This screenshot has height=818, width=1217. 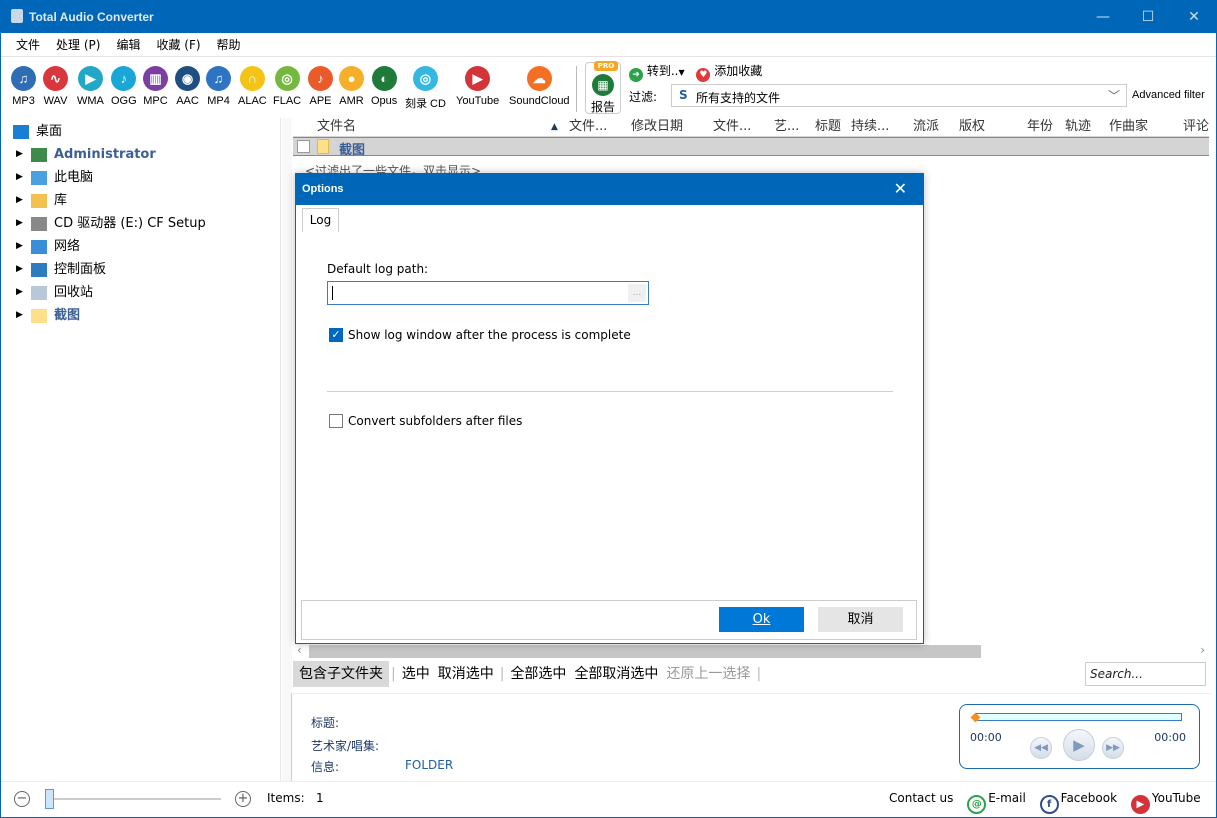 What do you see at coordinates (384, 86) in the screenshot?
I see `format-button-opus: ◐ Opus` at bounding box center [384, 86].